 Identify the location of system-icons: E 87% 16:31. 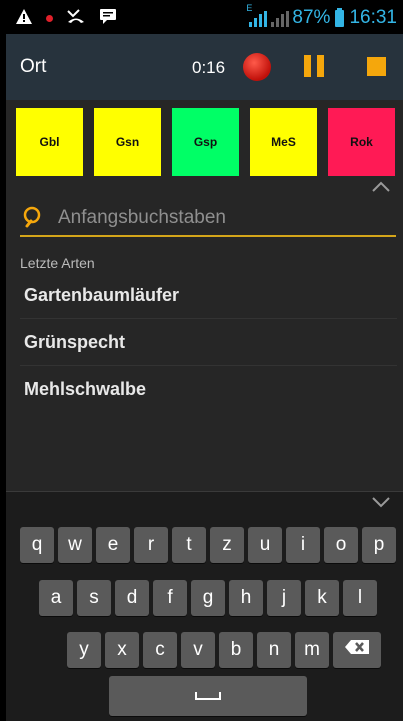
(321, 16).